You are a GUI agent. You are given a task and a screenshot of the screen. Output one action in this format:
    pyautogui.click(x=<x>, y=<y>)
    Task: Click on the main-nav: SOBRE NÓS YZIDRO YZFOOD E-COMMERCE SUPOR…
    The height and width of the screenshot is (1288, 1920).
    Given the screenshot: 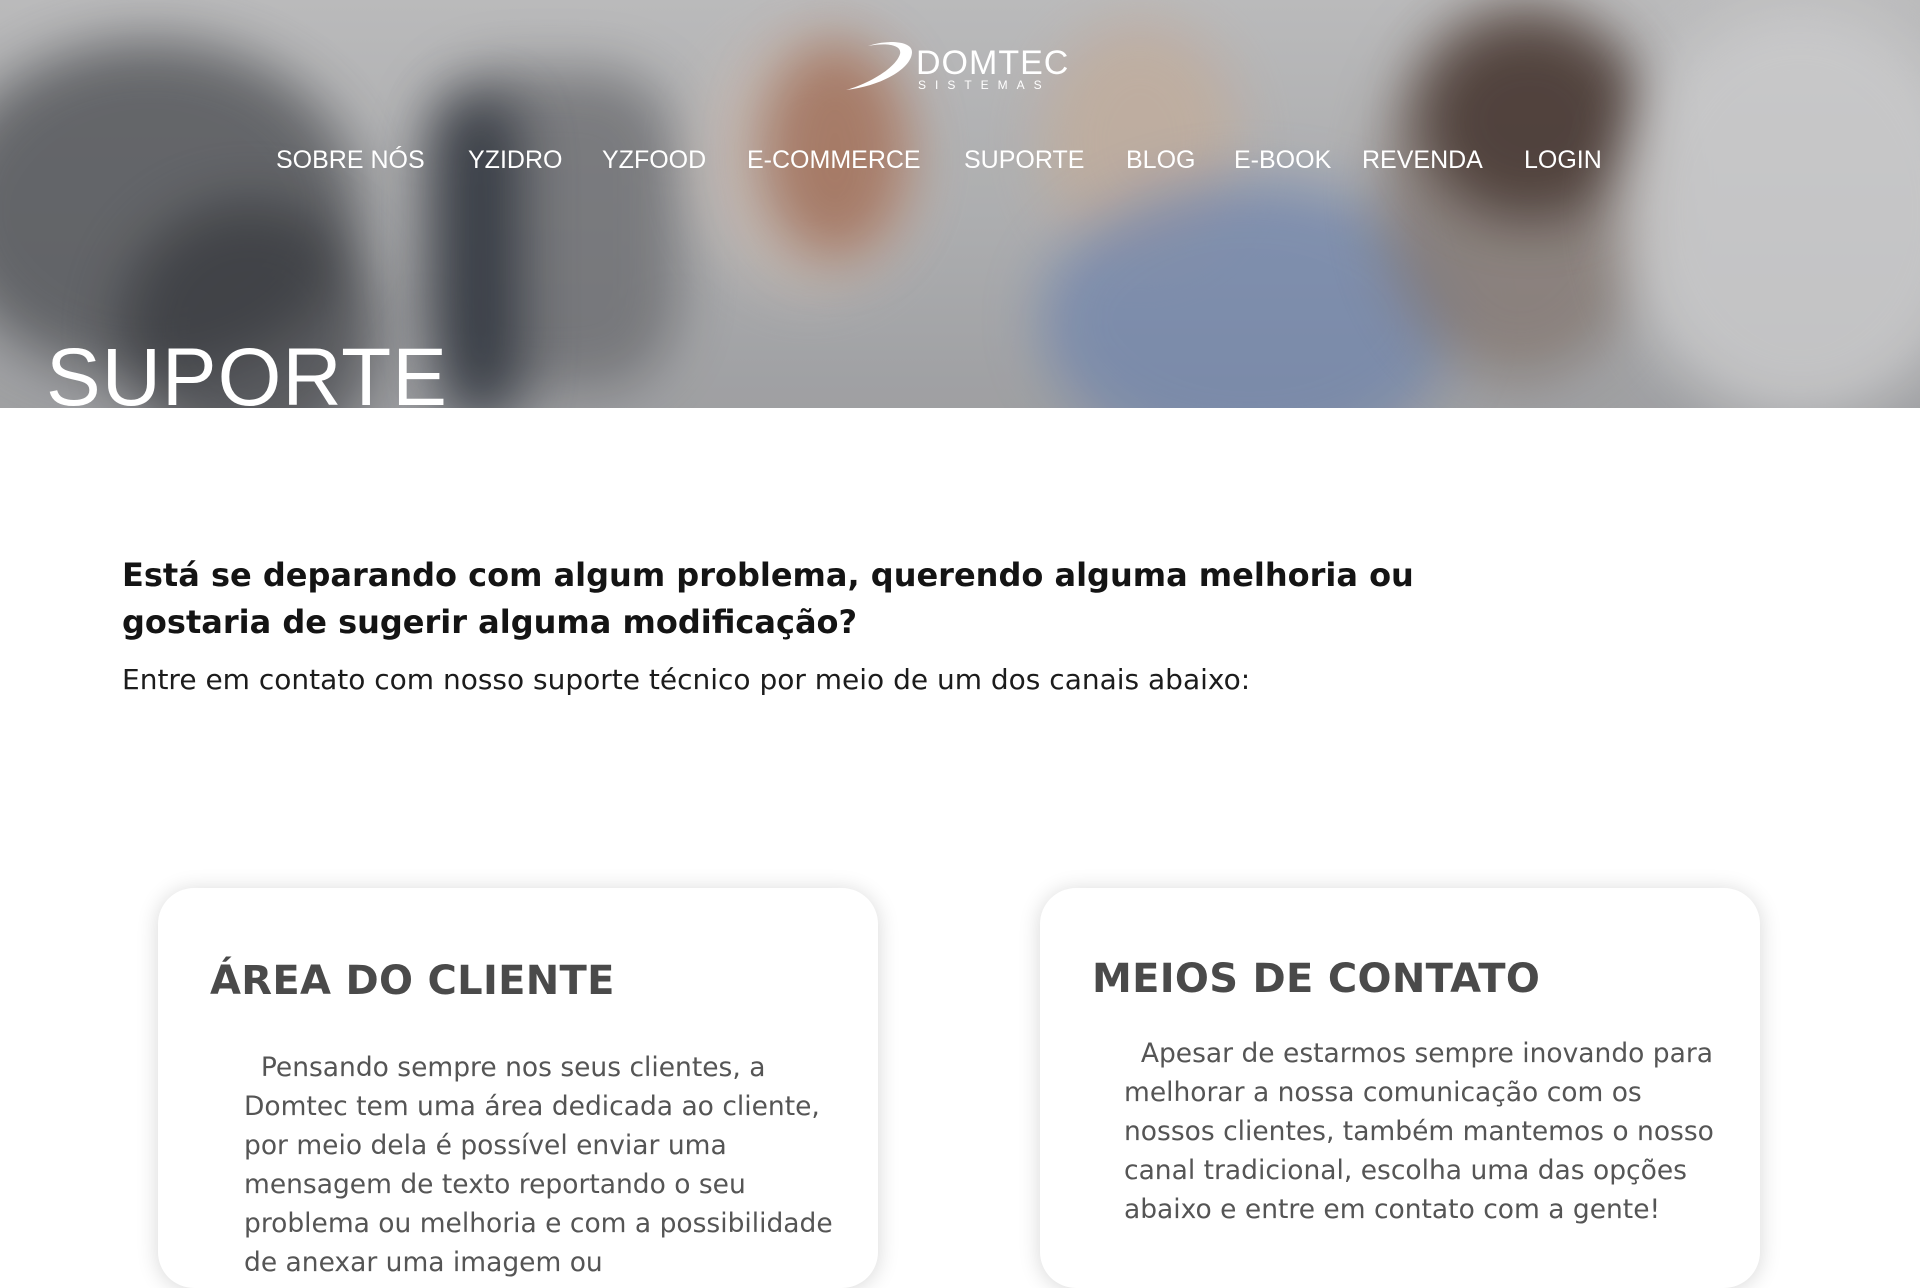 What is the action you would take?
    pyautogui.click(x=960, y=164)
    